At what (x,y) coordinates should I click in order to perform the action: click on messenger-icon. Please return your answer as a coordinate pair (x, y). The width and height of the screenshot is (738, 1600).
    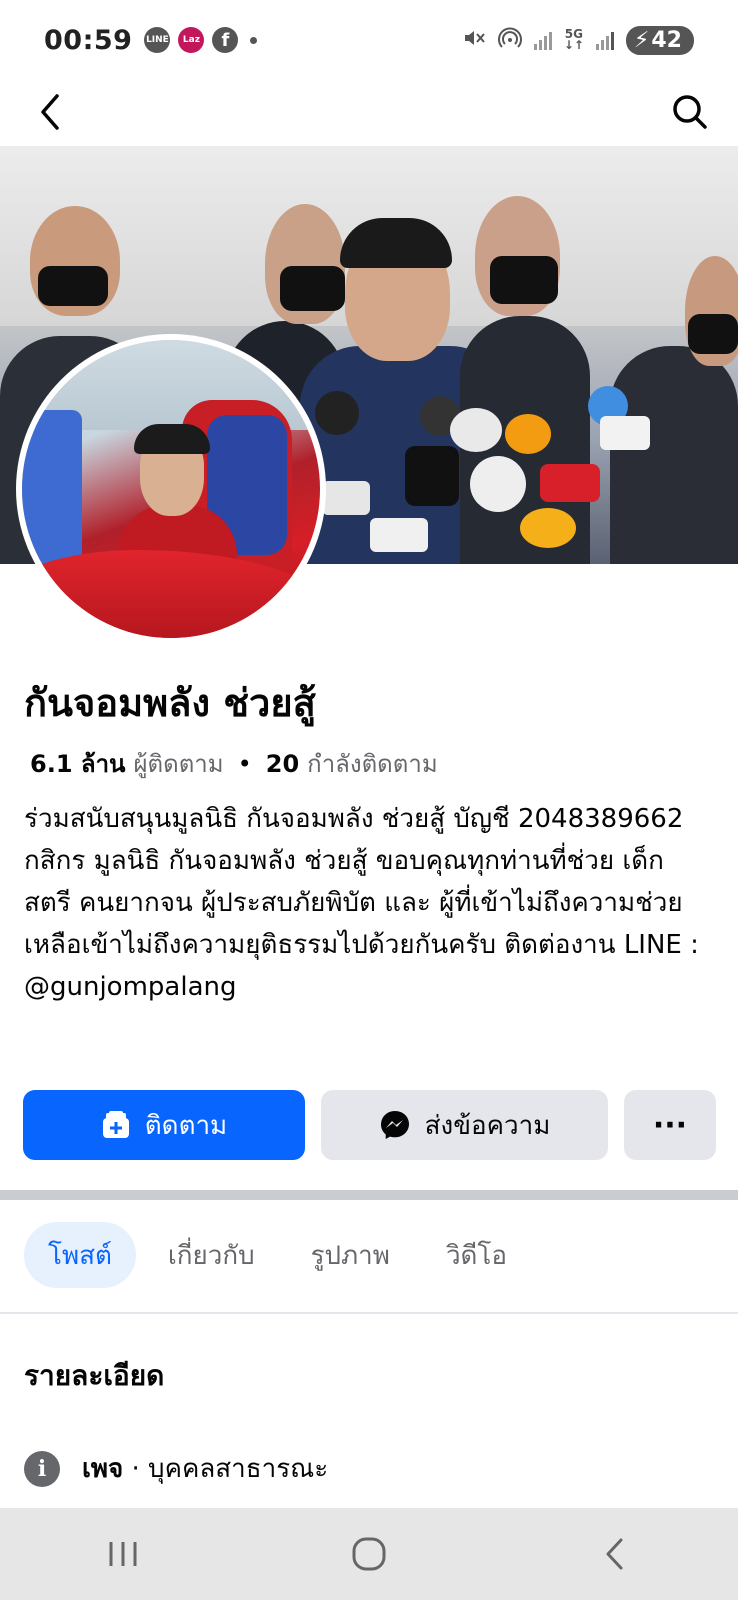
    Looking at the image, I should click on (394, 1125).